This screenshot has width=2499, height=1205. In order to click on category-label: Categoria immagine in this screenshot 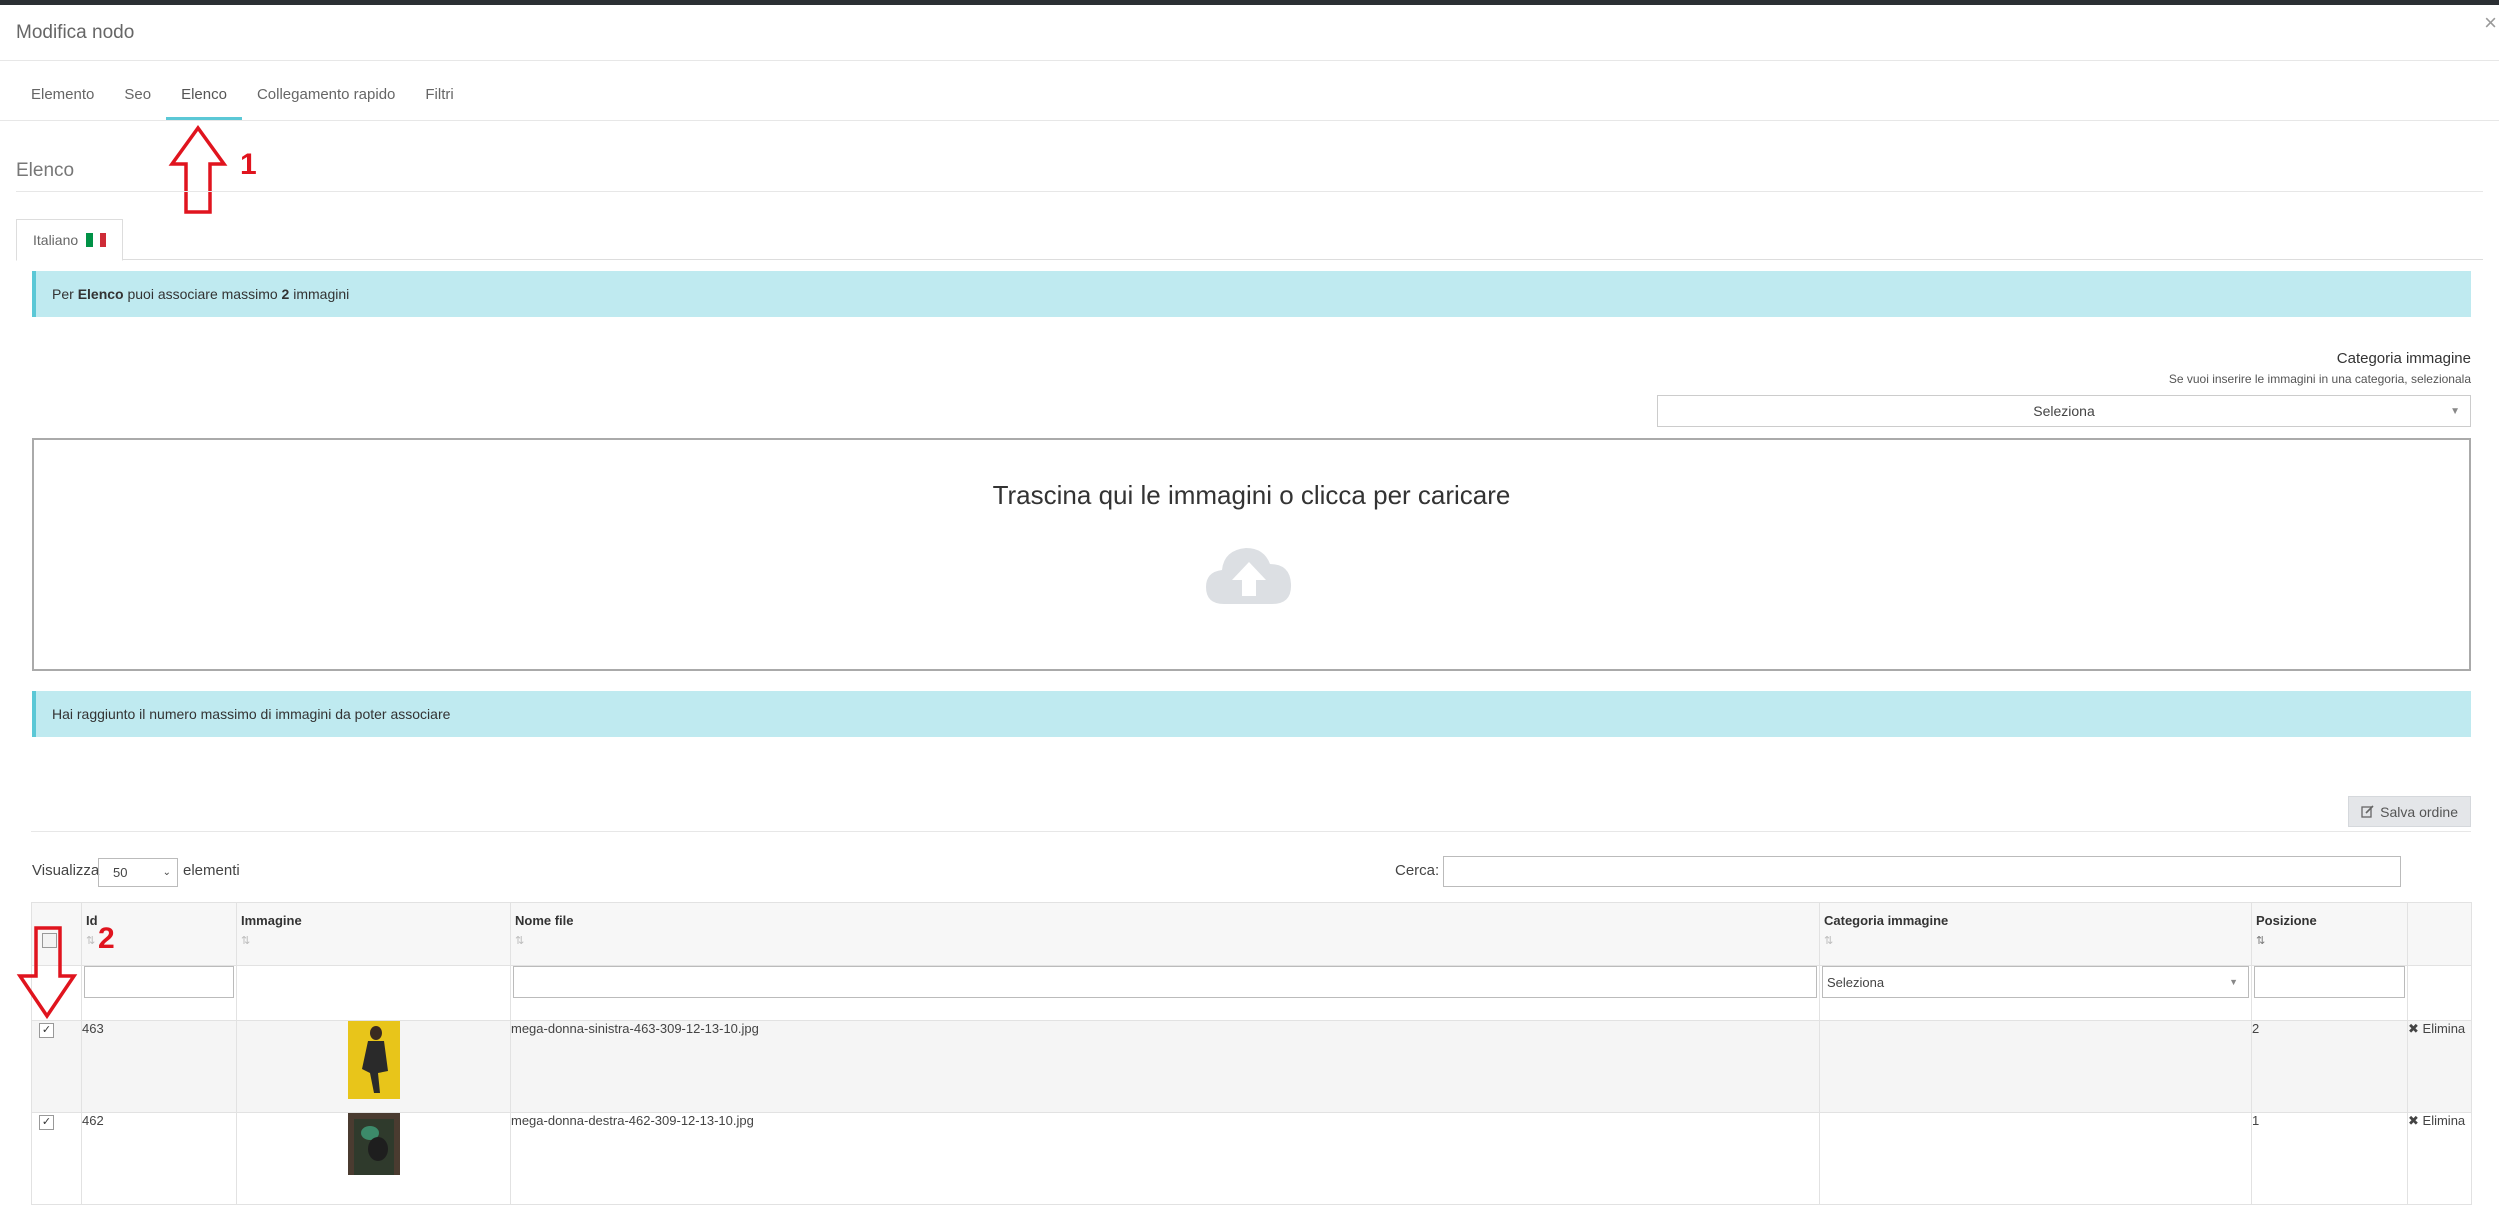, I will do `click(2403, 358)`.